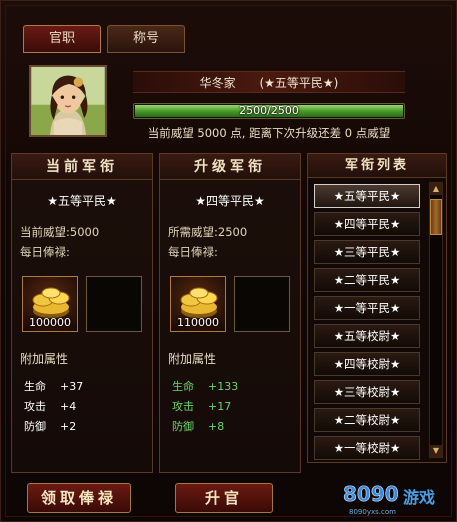 This screenshot has height=522, width=457. I want to click on tab-title: 称号, so click(146, 39).